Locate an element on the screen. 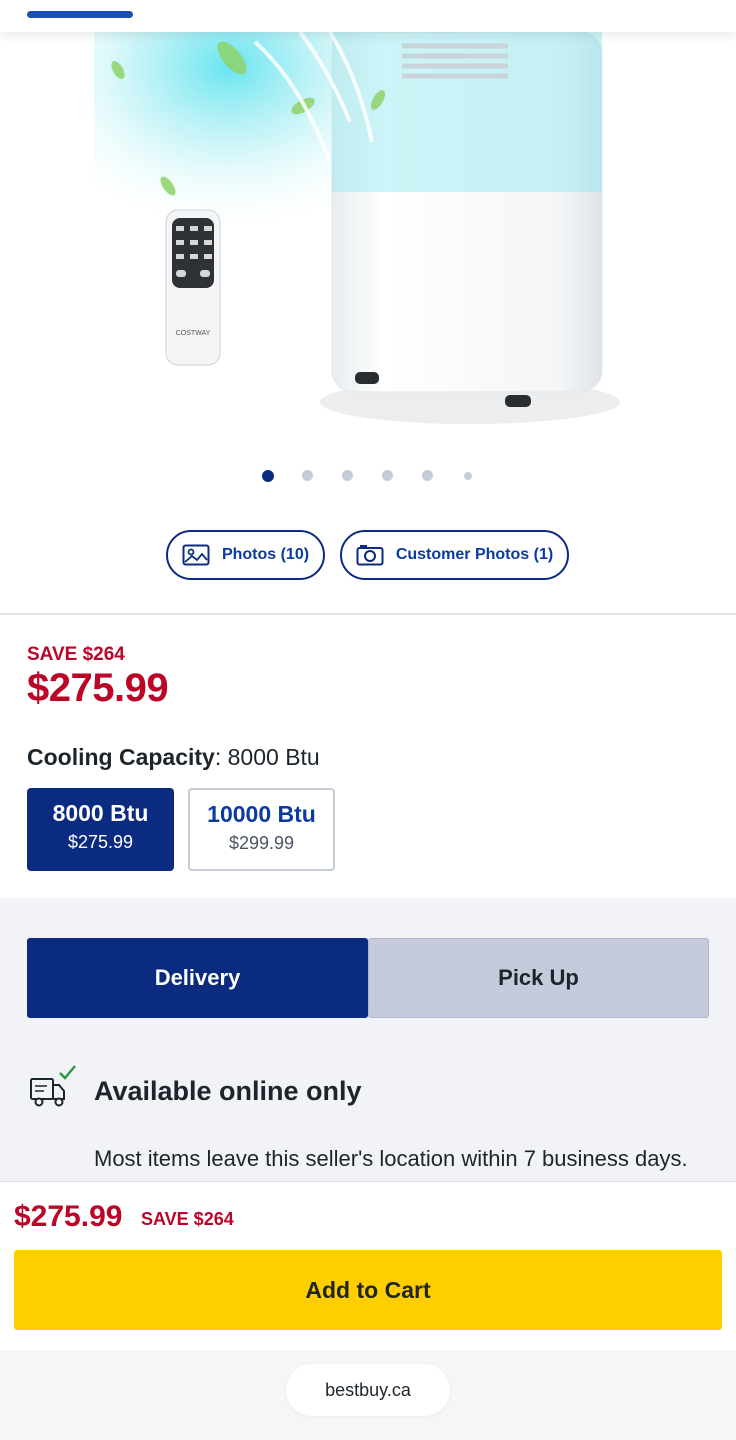  capacity-option-price: $275.99 is located at coordinates (100, 842).